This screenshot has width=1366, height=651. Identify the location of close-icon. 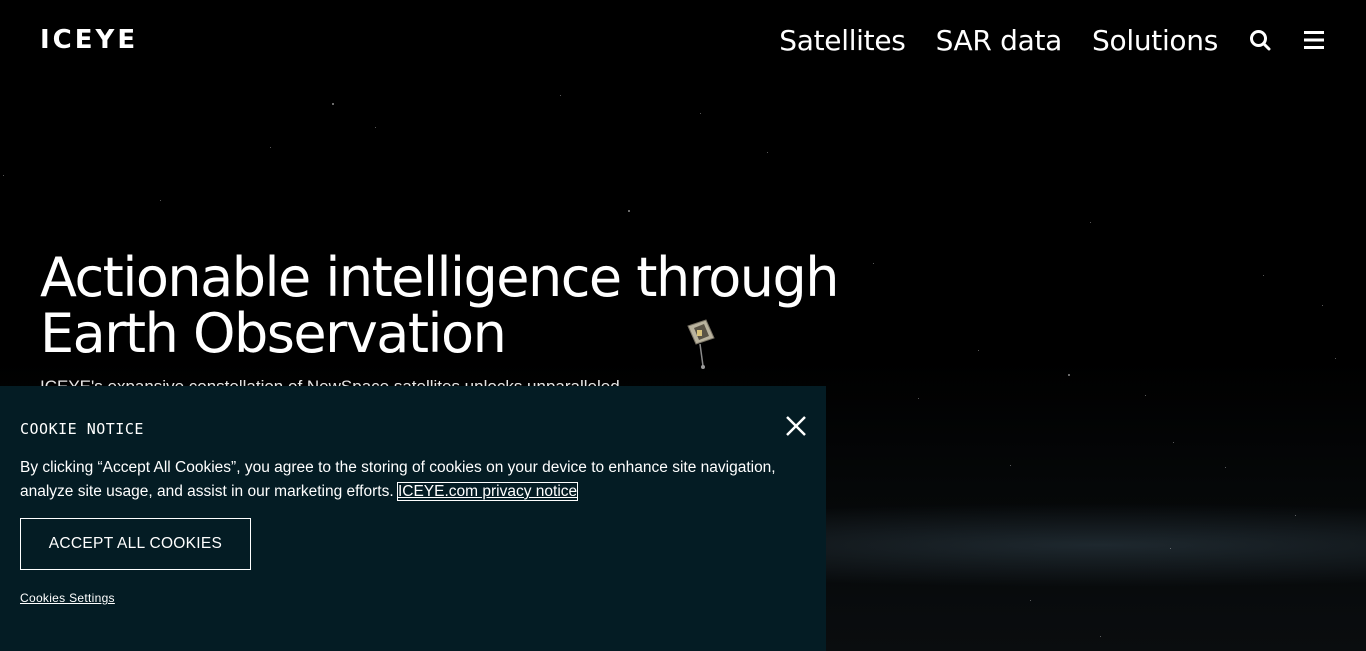
(796, 426).